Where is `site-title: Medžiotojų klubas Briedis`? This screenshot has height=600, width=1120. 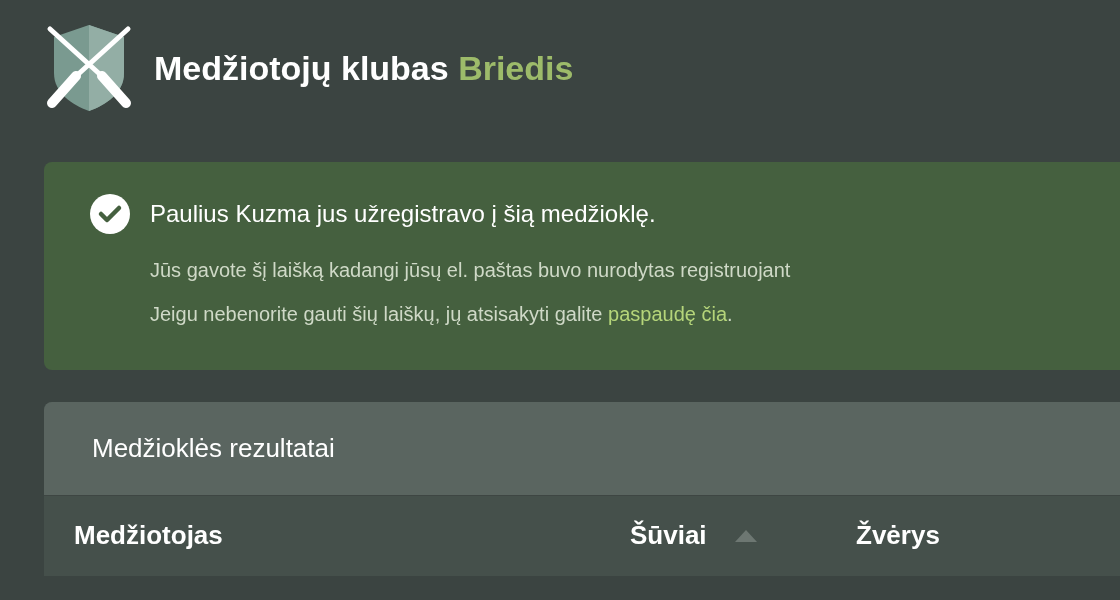 site-title: Medžiotojų klubas Briedis is located at coordinates (364, 68).